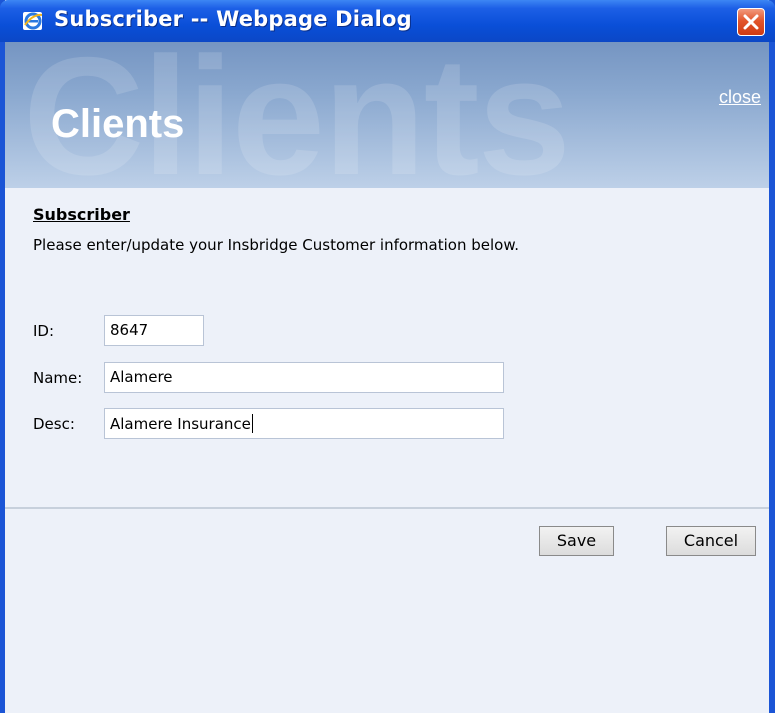  What do you see at coordinates (33, 21) in the screenshot?
I see `internet-explorer-icon` at bounding box center [33, 21].